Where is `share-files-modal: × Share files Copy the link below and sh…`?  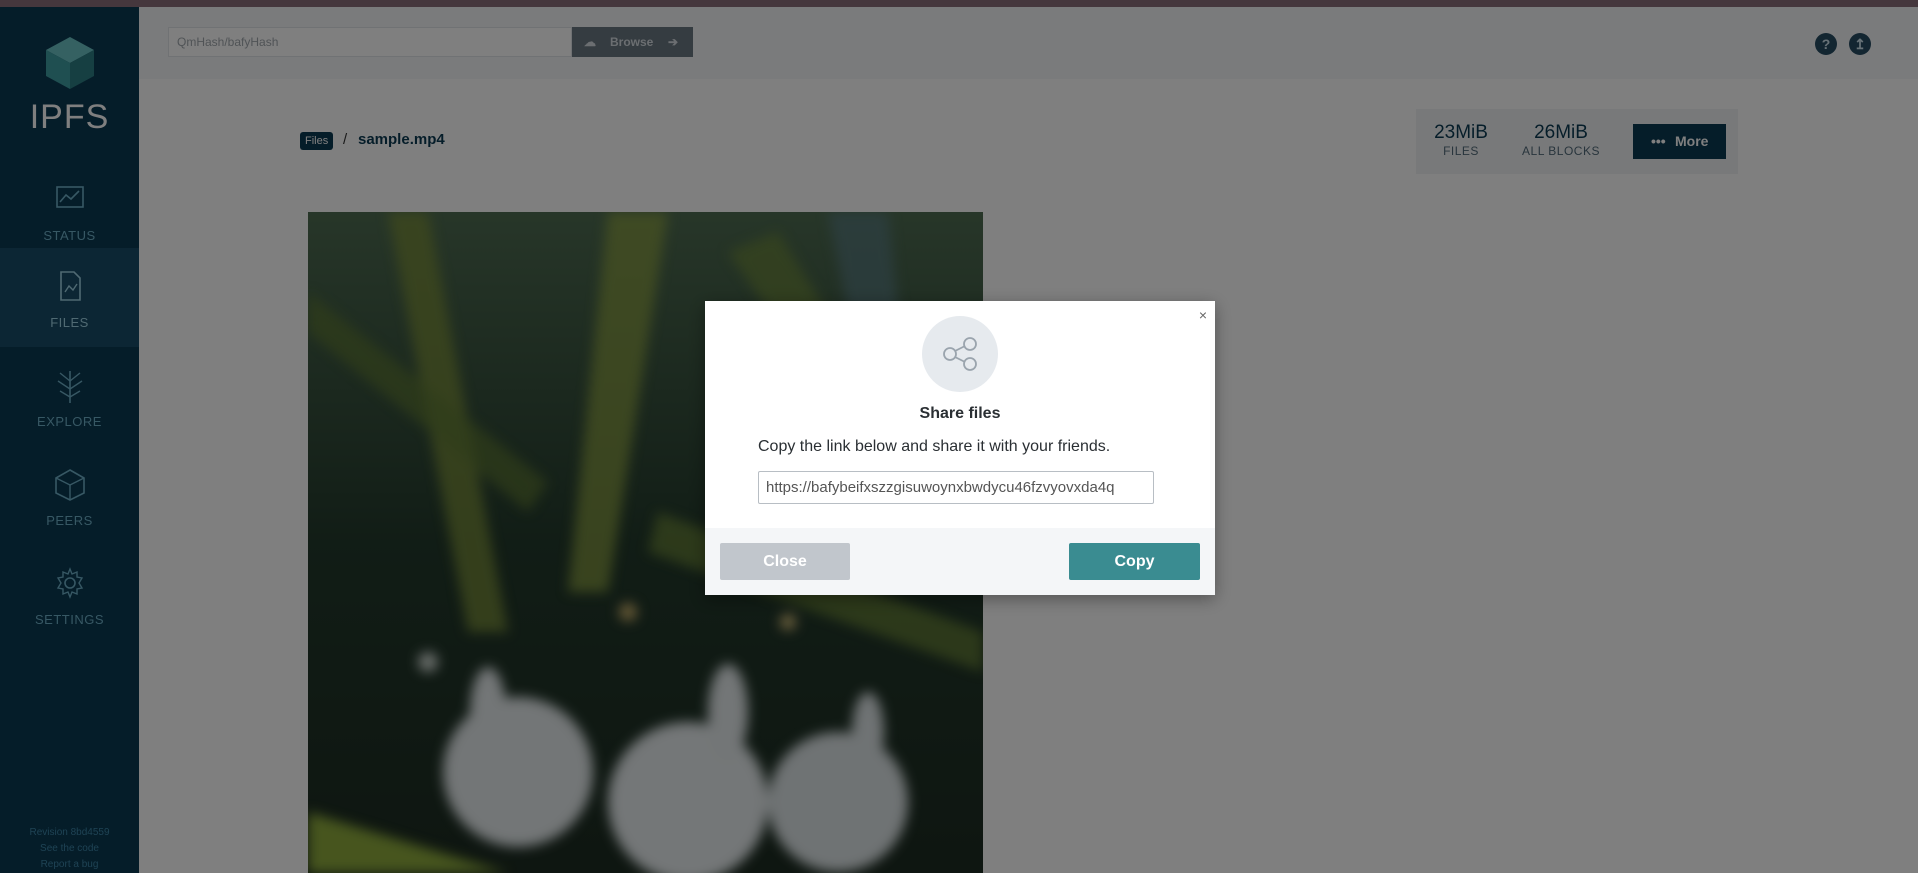
share-files-modal: × Share files Copy the link below and sh… is located at coordinates (960, 448).